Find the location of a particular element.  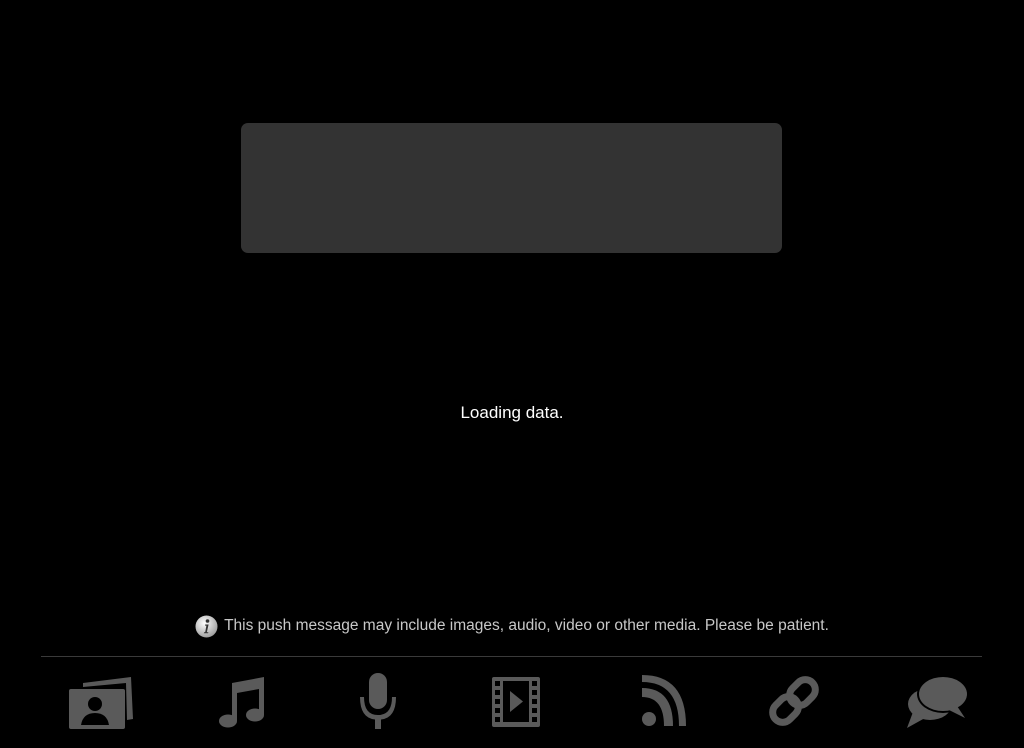

chat-bubbles-icon is located at coordinates (938, 701).